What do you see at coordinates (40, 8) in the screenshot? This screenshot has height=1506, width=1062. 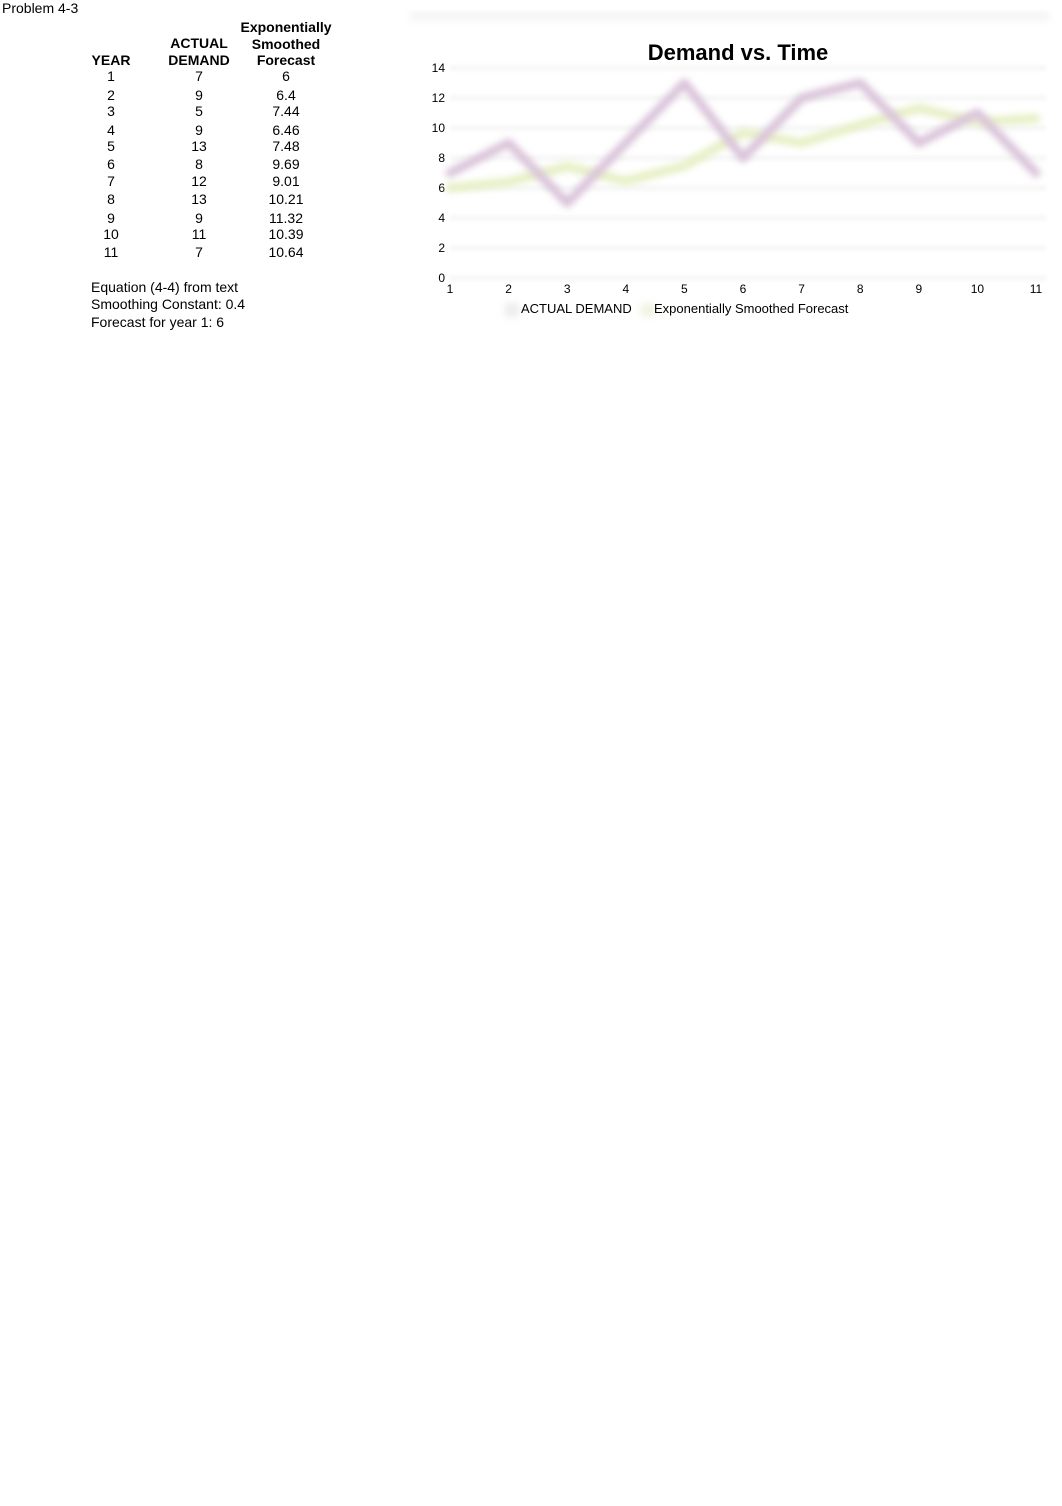 I see `sheet-title: Problem 4-3` at bounding box center [40, 8].